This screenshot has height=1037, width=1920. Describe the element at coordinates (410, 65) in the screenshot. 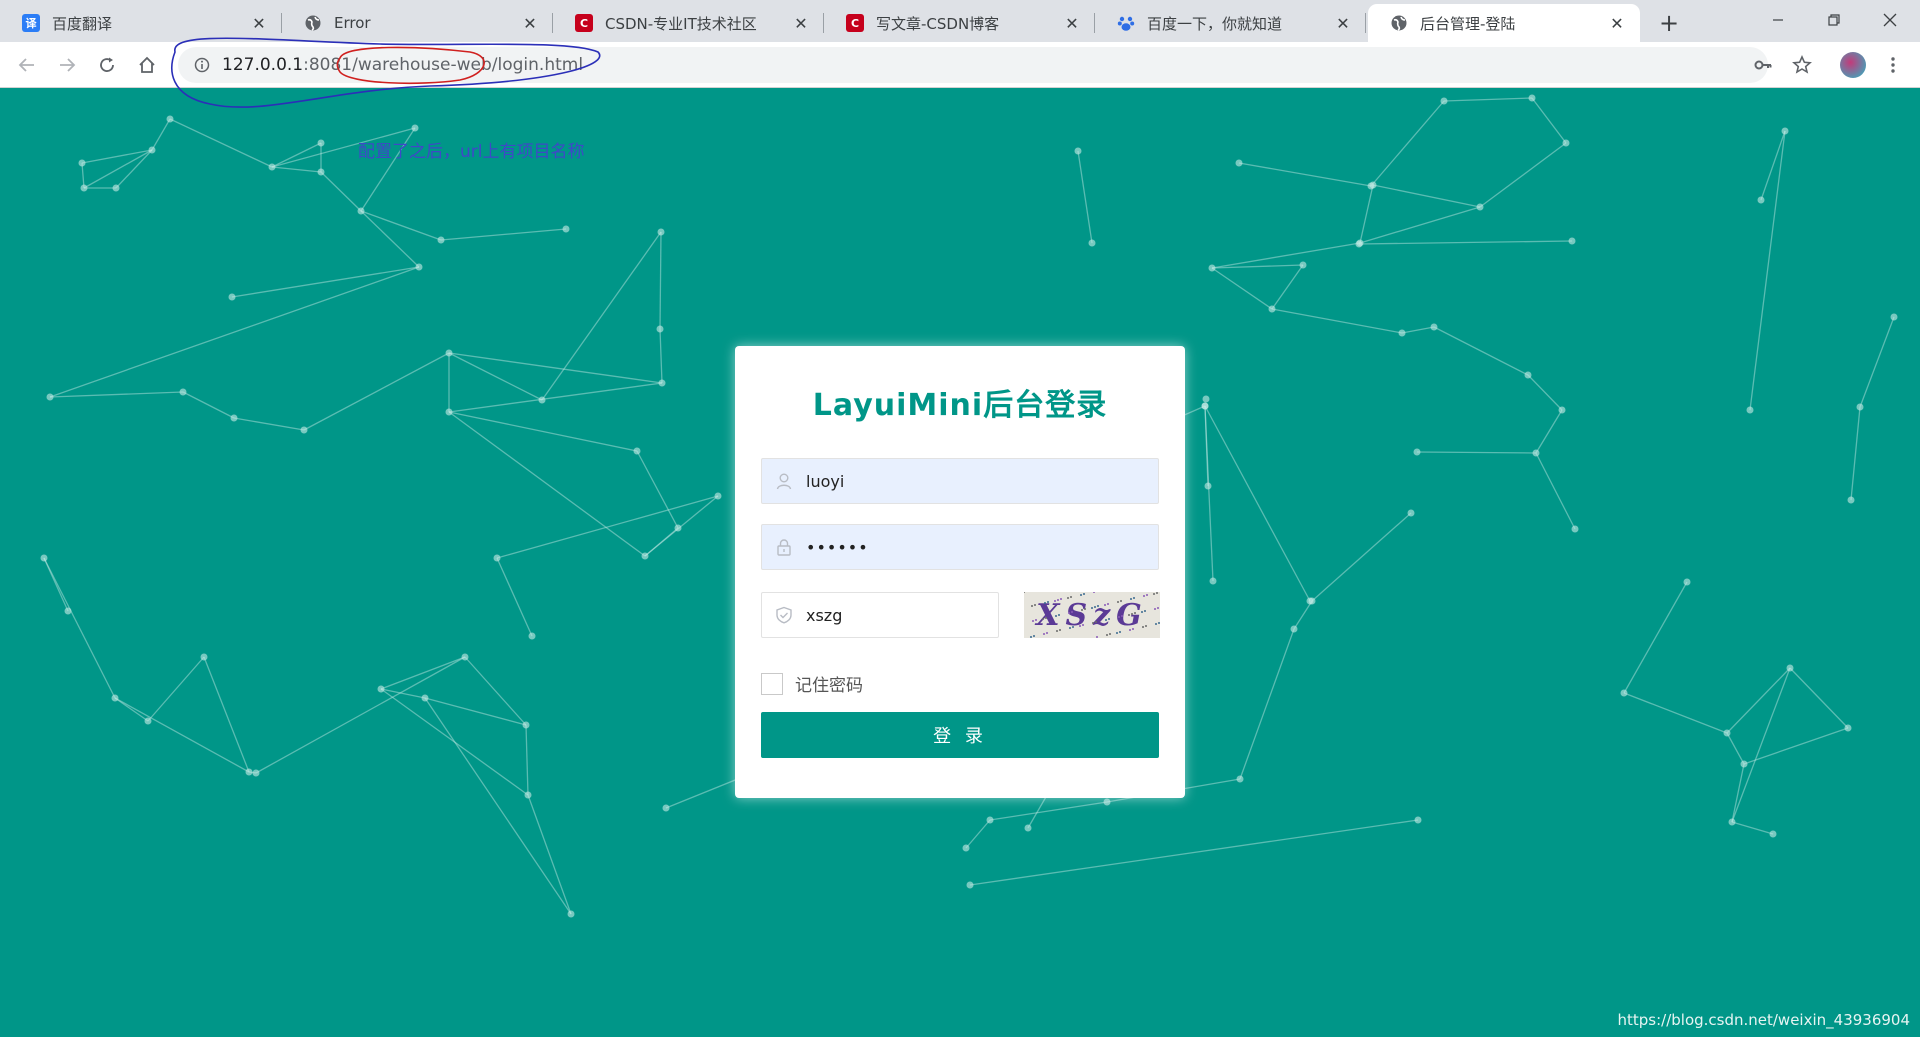

I see `annotation-circle-path` at that location.